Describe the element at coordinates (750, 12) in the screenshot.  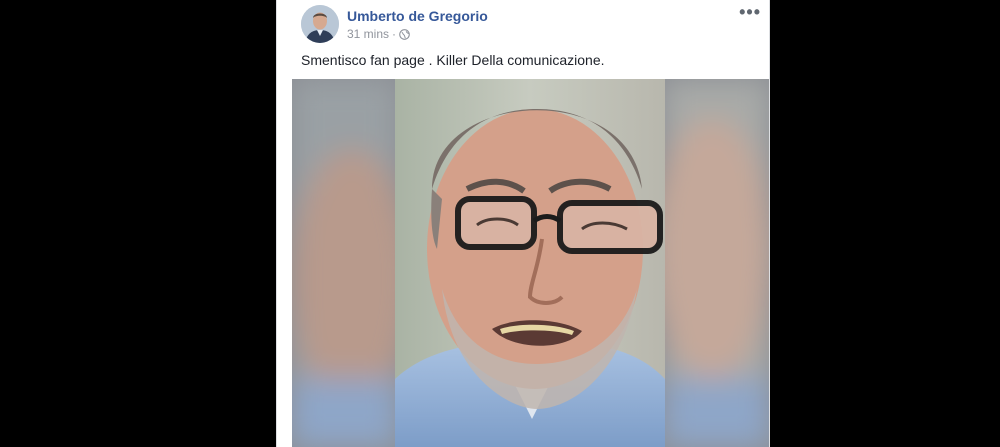
I see `more-options-icon: •••` at that location.